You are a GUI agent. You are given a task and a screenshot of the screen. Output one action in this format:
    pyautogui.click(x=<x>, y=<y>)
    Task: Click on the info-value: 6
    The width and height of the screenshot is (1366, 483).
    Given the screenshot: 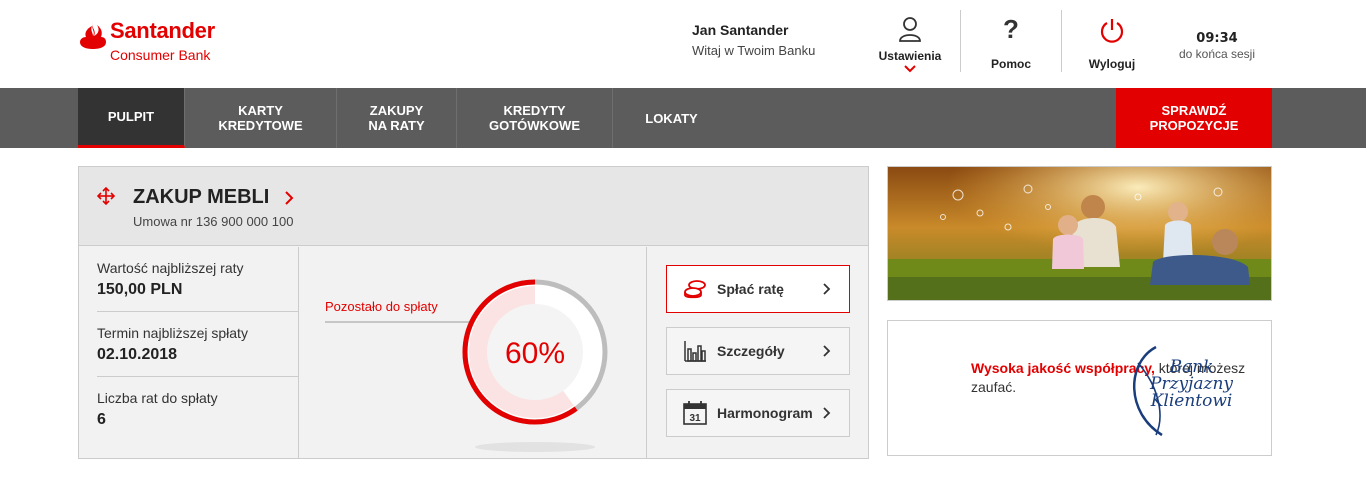 What is the action you would take?
    pyautogui.click(x=101, y=419)
    